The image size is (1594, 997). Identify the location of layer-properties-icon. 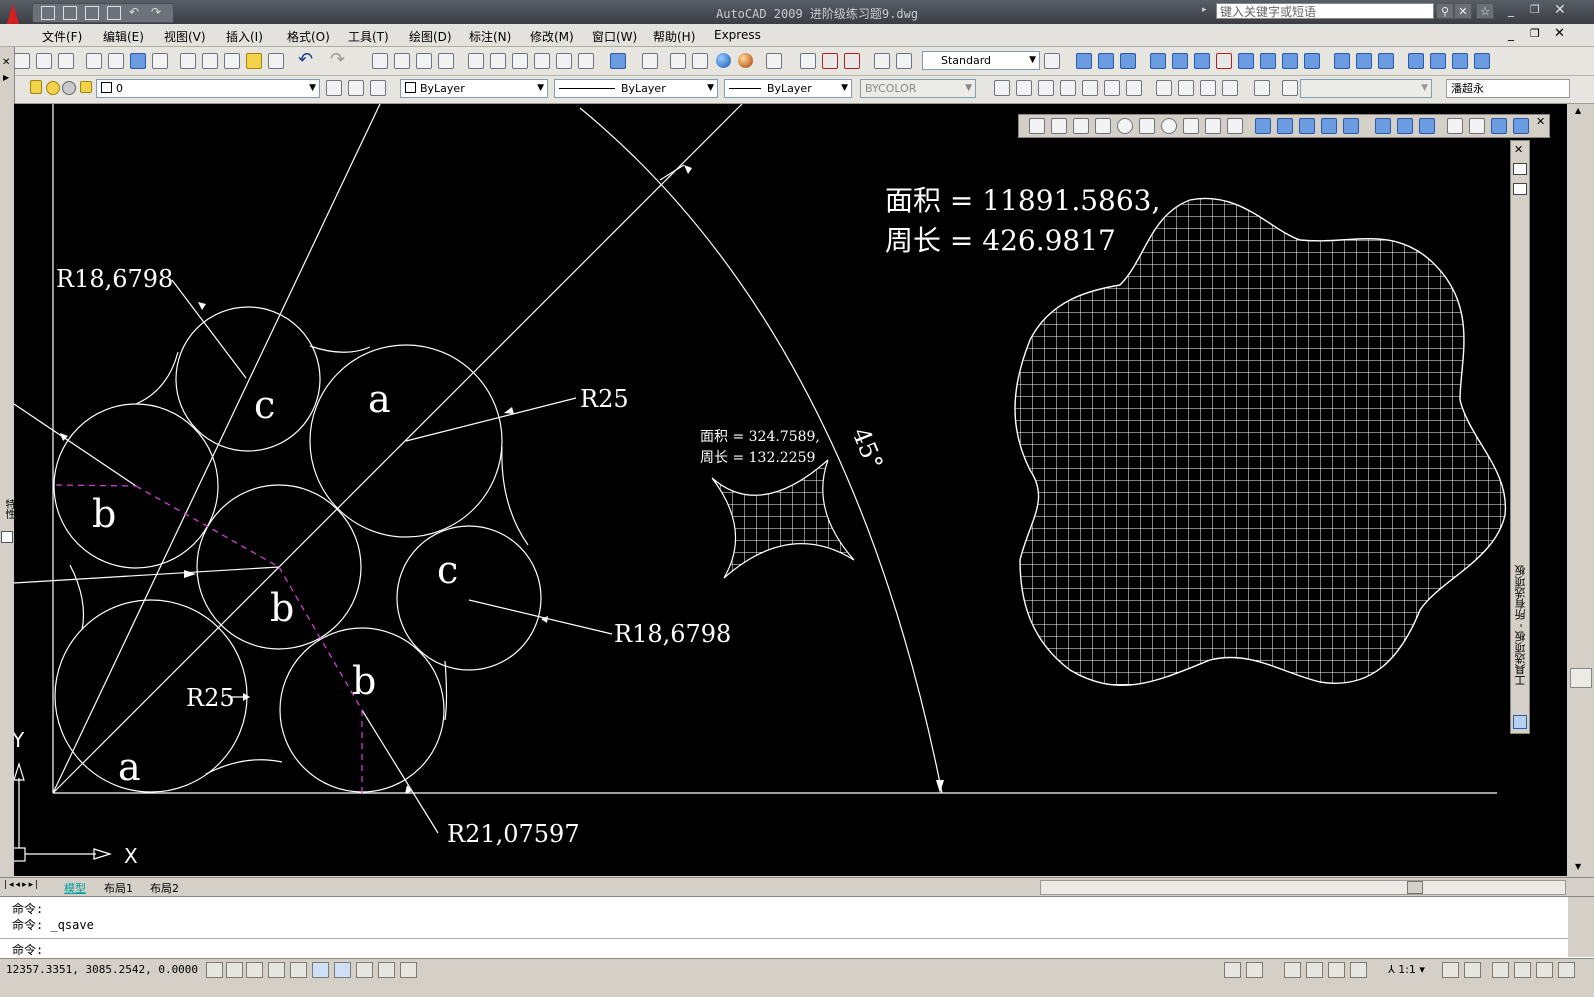
(334, 88).